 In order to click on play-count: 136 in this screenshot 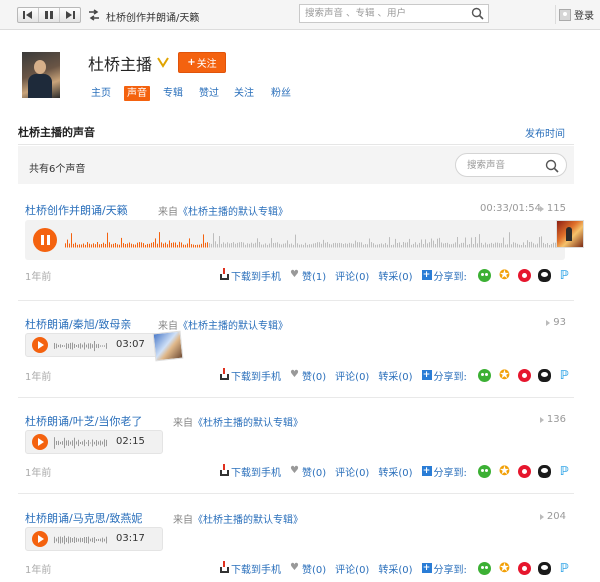, I will do `click(552, 419)`.